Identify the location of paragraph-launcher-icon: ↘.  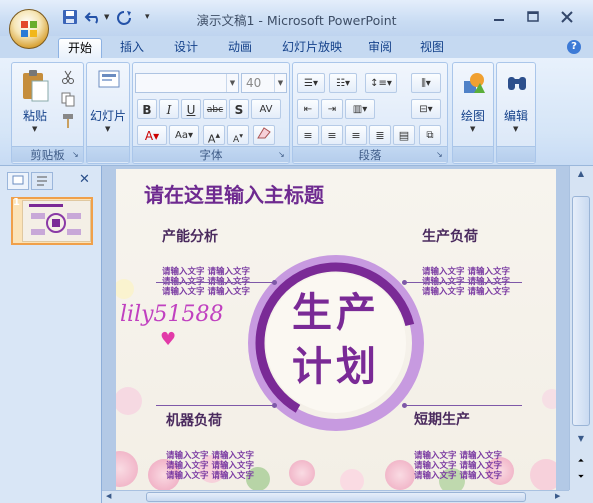
(440, 155).